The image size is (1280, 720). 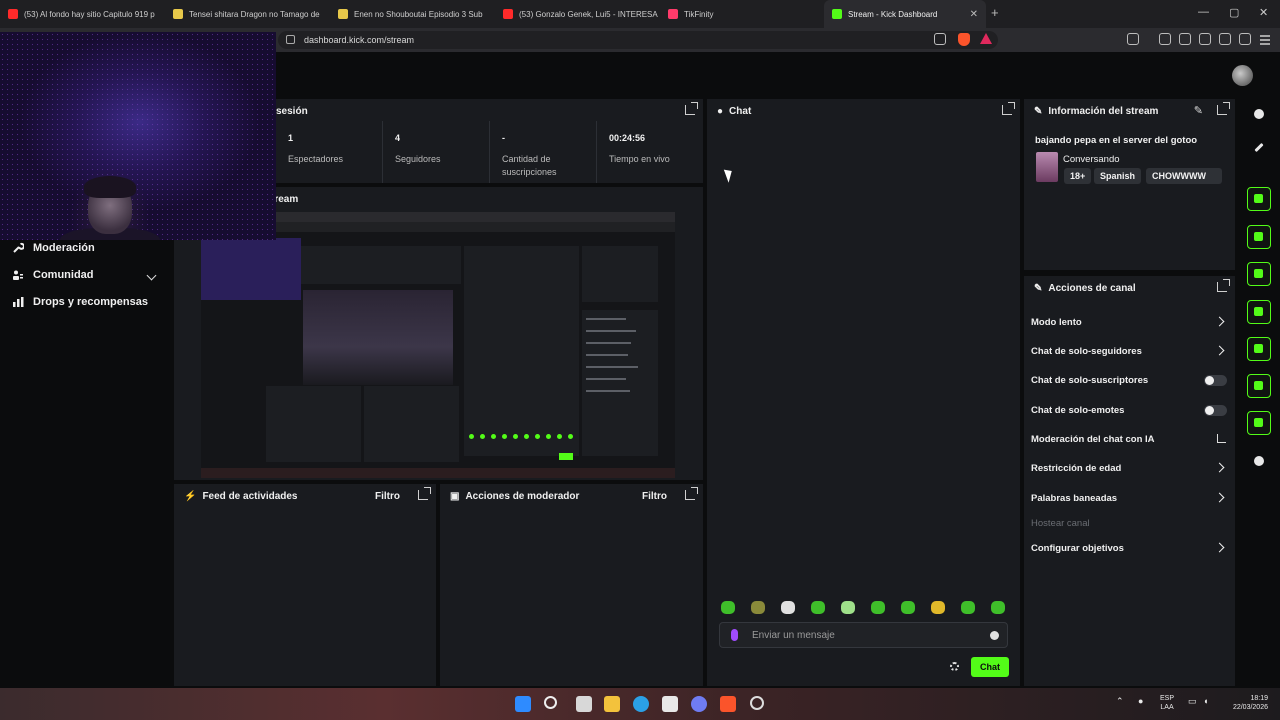 What do you see at coordinates (994, 635) in the screenshot?
I see `emoji-icon` at bounding box center [994, 635].